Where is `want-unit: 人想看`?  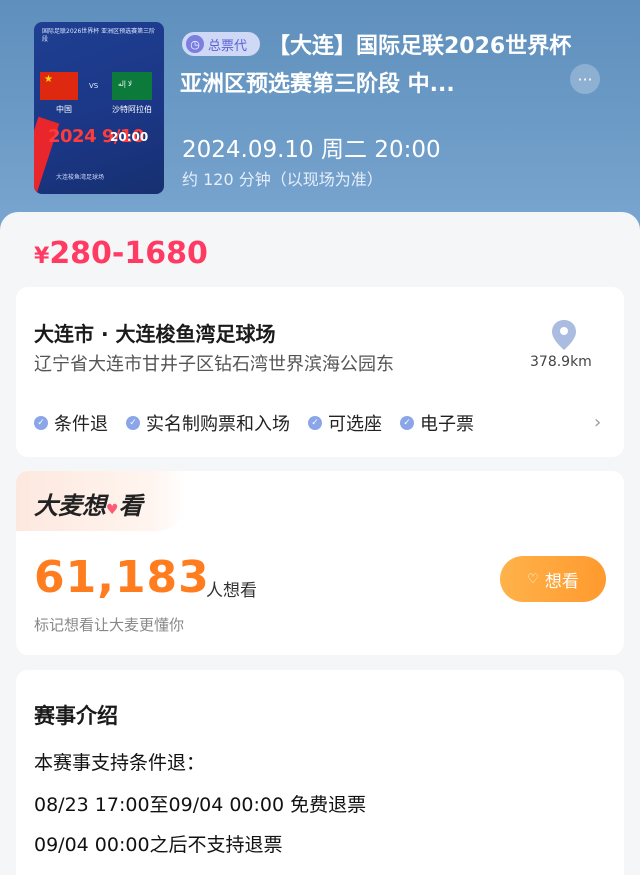
want-unit: 人想看 is located at coordinates (231, 591).